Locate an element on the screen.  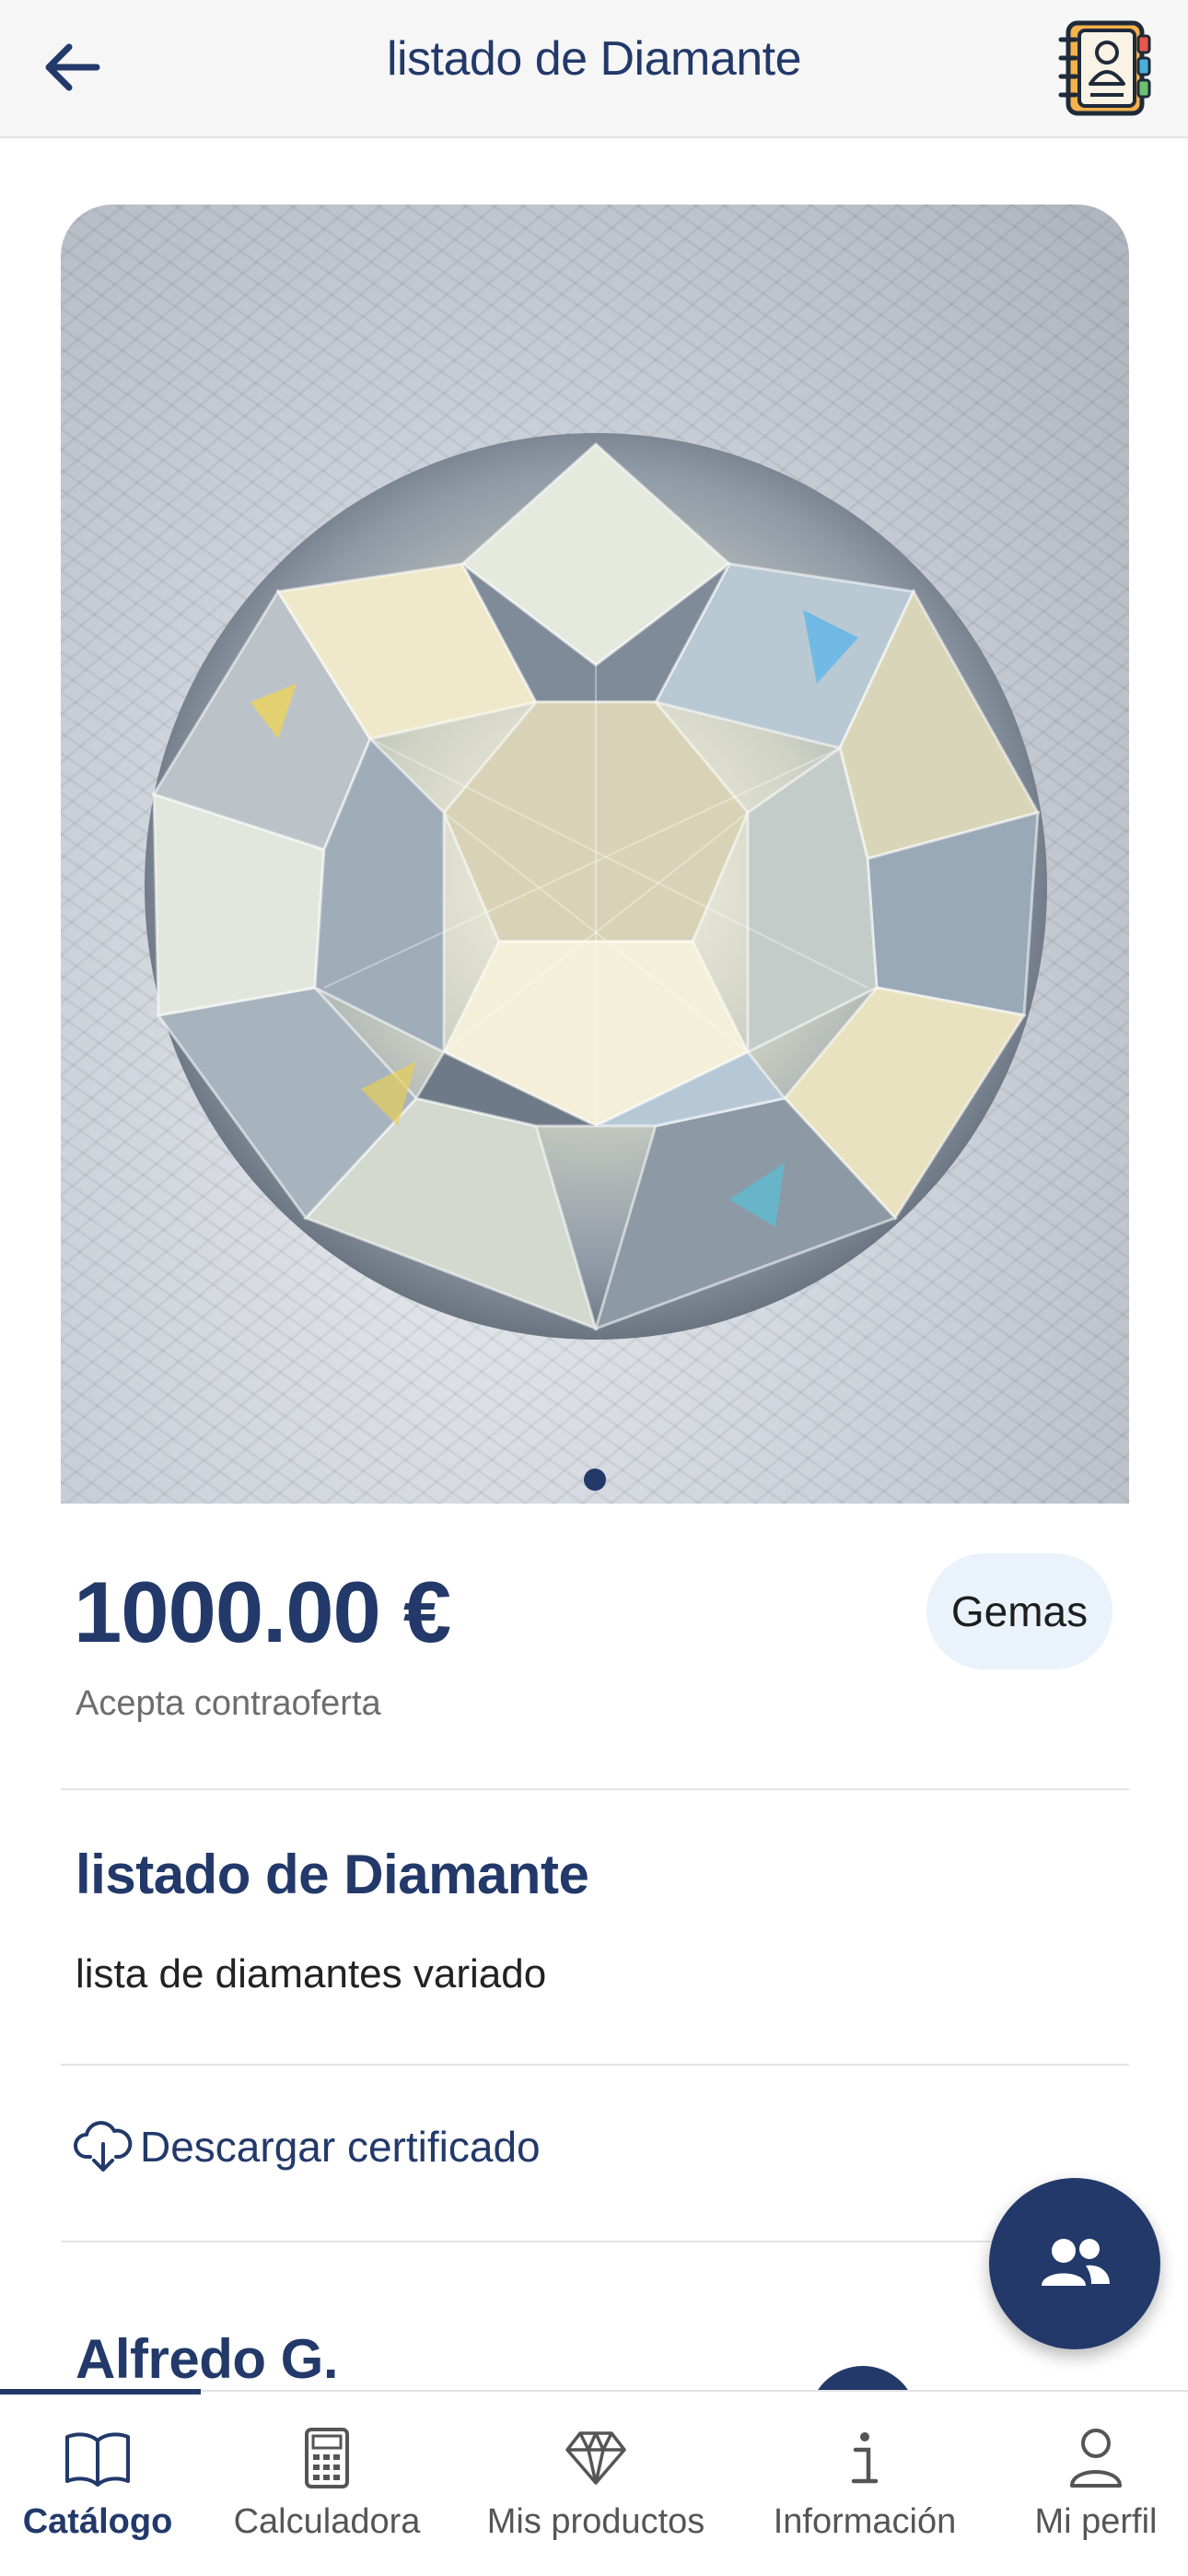
nav-item-catalogo: Catálogo is located at coordinates (97, 2484).